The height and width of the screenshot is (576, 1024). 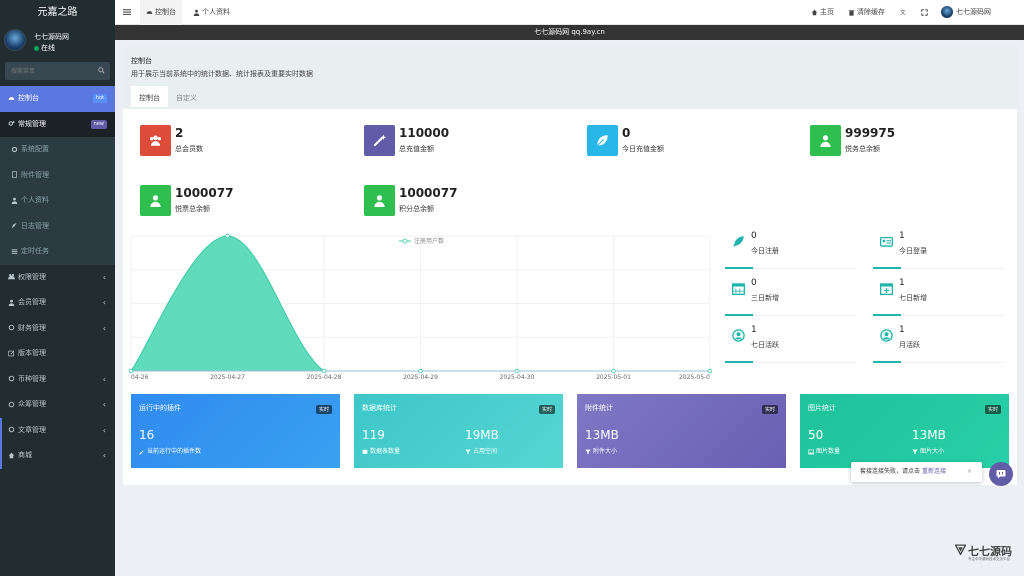 What do you see at coordinates (128, 12) in the screenshot?
I see `menu-toggle-icon` at bounding box center [128, 12].